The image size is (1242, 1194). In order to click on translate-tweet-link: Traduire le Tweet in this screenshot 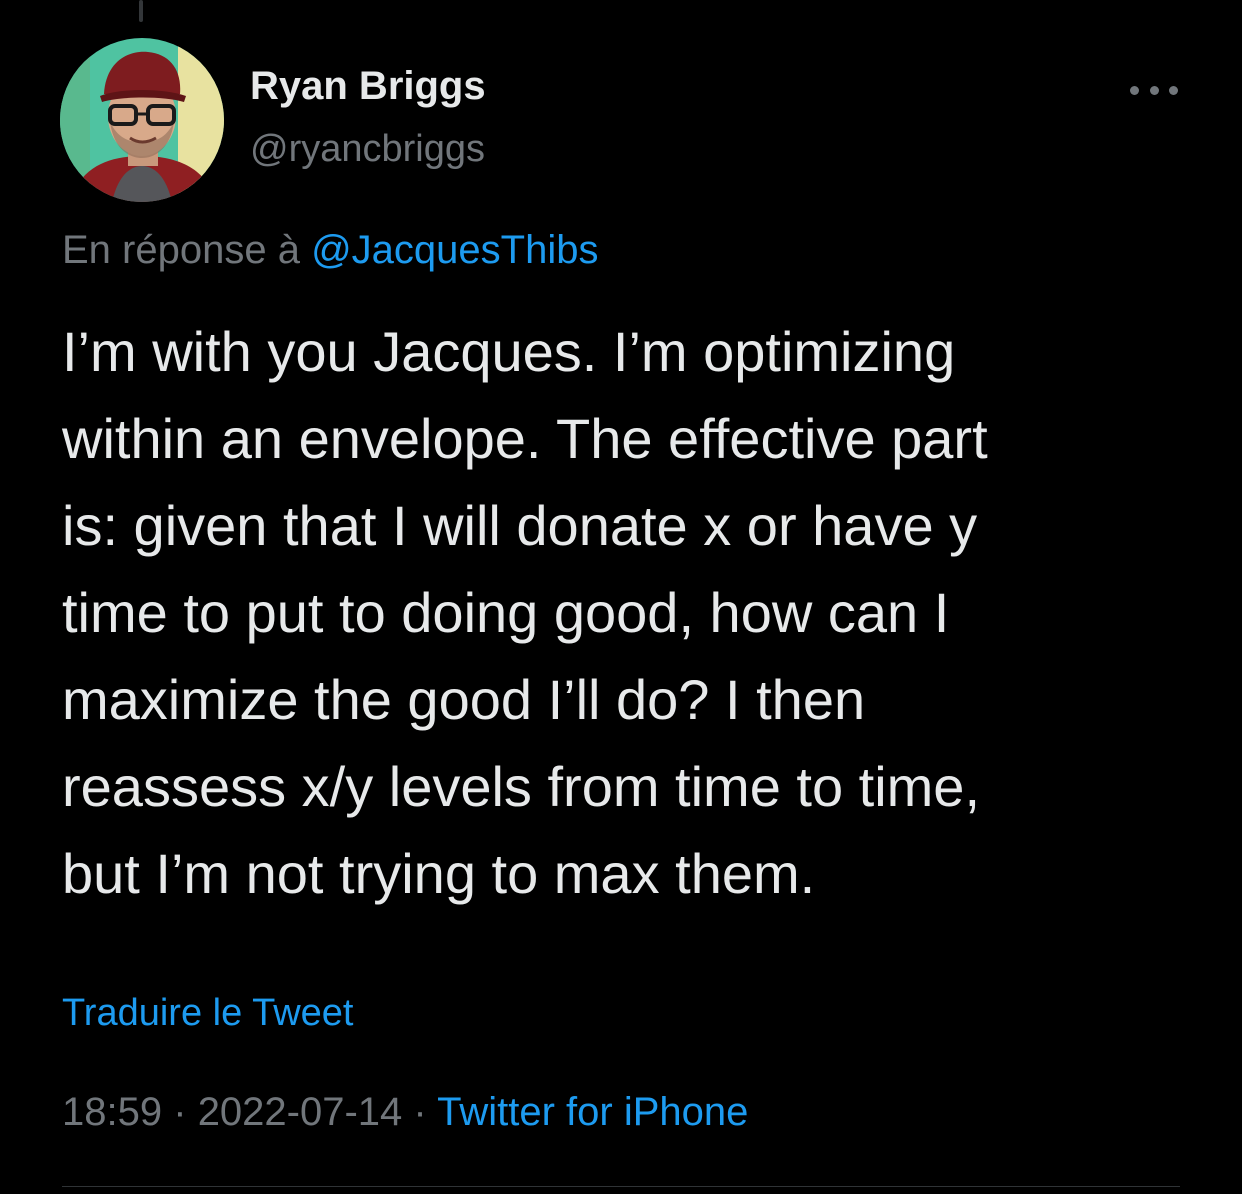, I will do `click(207, 1013)`.